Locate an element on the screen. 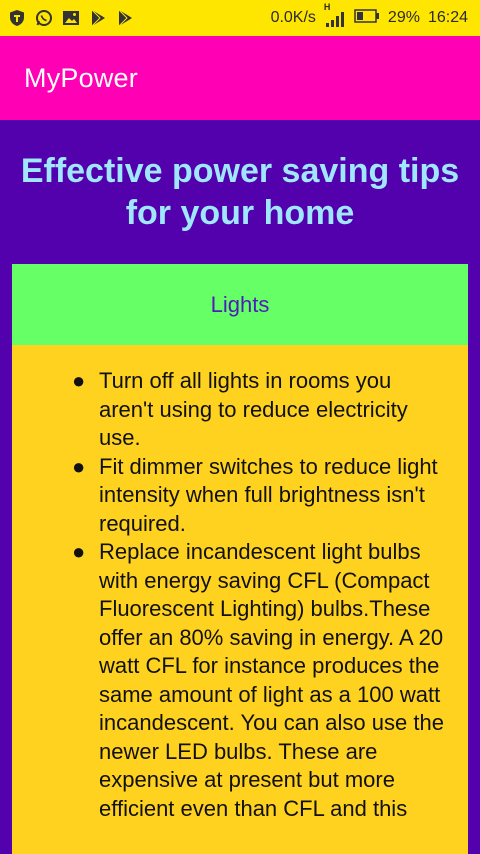 This screenshot has width=480, height=854. section-header-lights: Lights is located at coordinates (240, 304).